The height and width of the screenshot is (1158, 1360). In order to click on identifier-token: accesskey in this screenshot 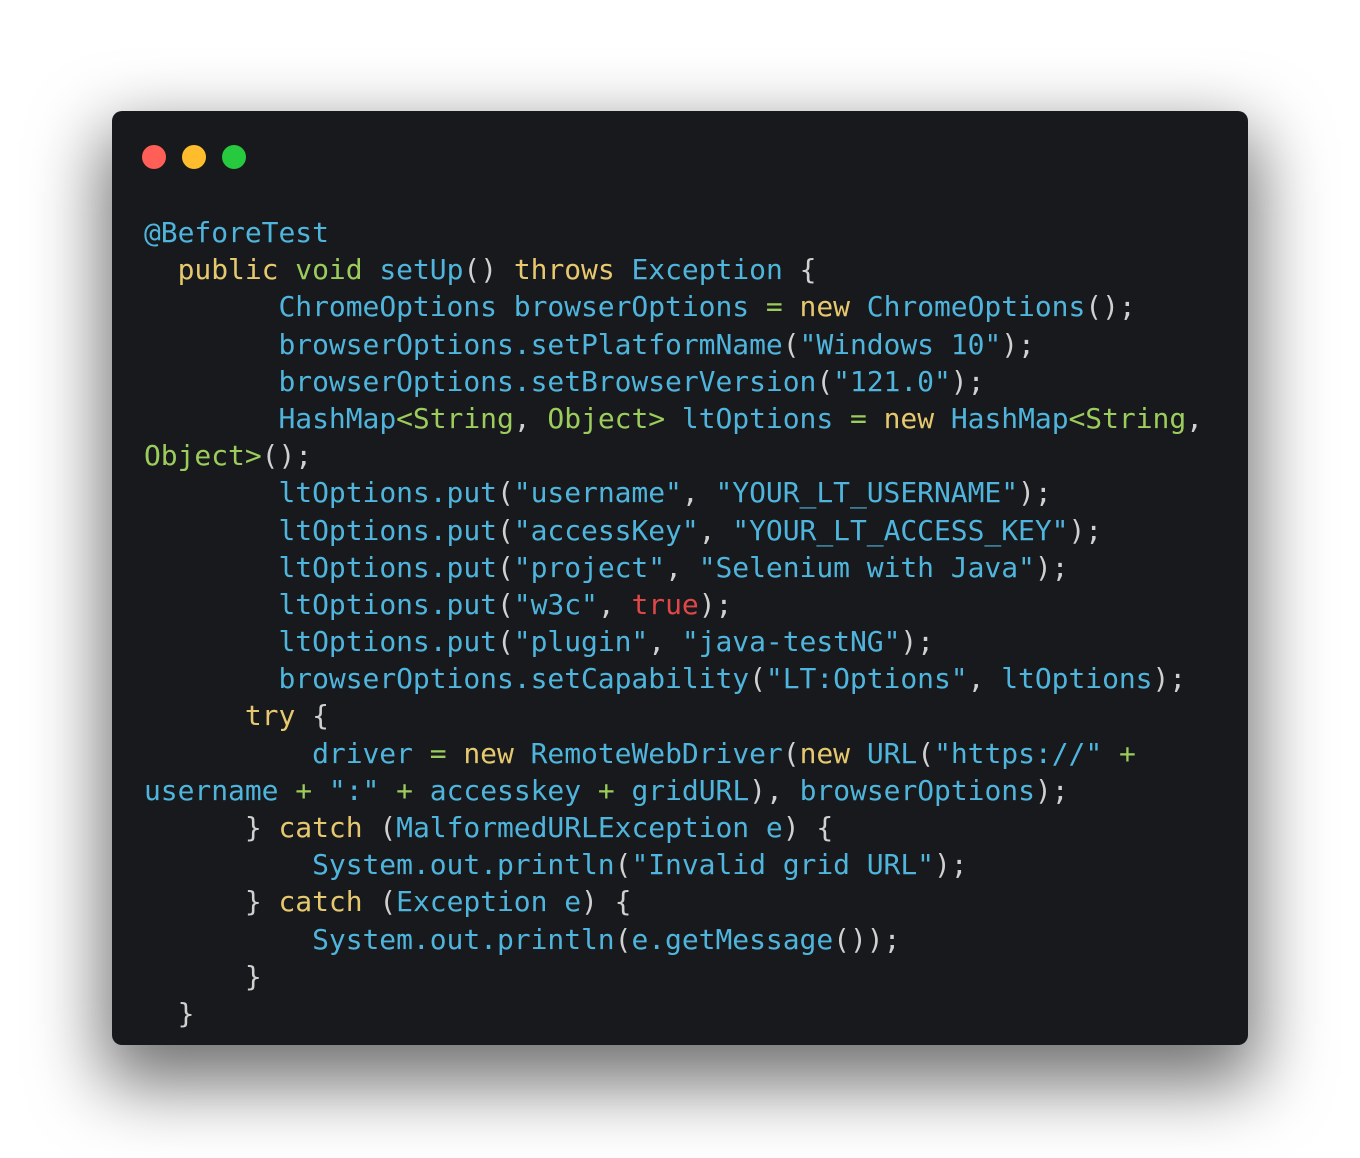, I will do `click(505, 790)`.